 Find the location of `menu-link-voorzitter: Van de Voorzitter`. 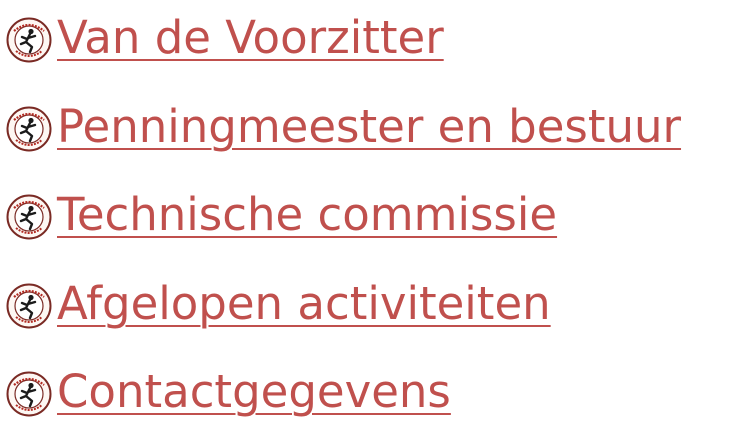

menu-link-voorzitter: Van de Voorzitter is located at coordinates (250, 38).